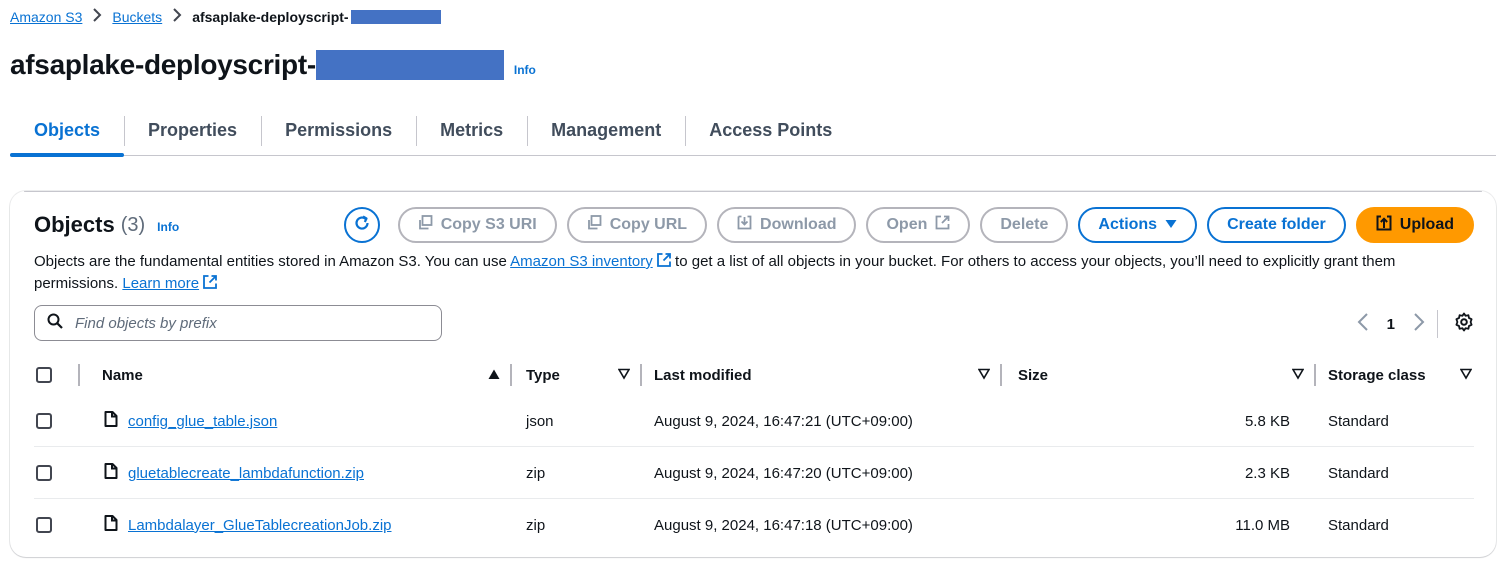  What do you see at coordinates (822, 375) in the screenshot?
I see `column-last-modified: Last modified` at bounding box center [822, 375].